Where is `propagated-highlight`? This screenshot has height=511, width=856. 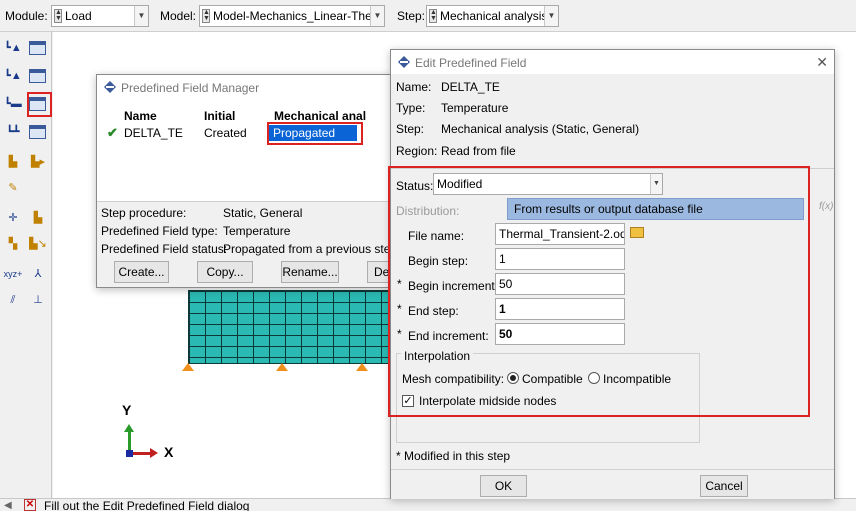 propagated-highlight is located at coordinates (315, 133).